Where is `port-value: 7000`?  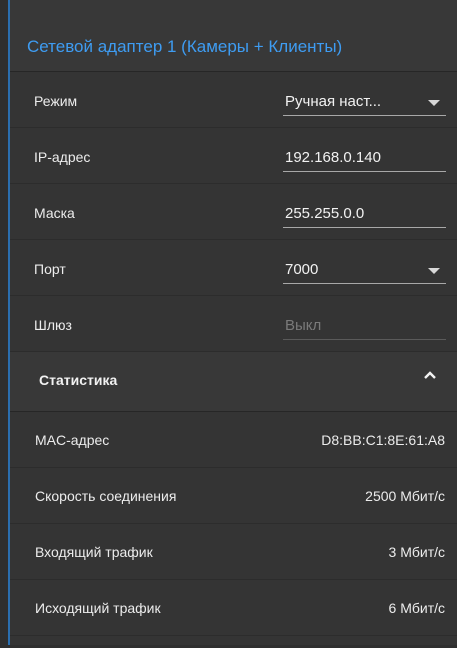 port-value: 7000 is located at coordinates (302, 269).